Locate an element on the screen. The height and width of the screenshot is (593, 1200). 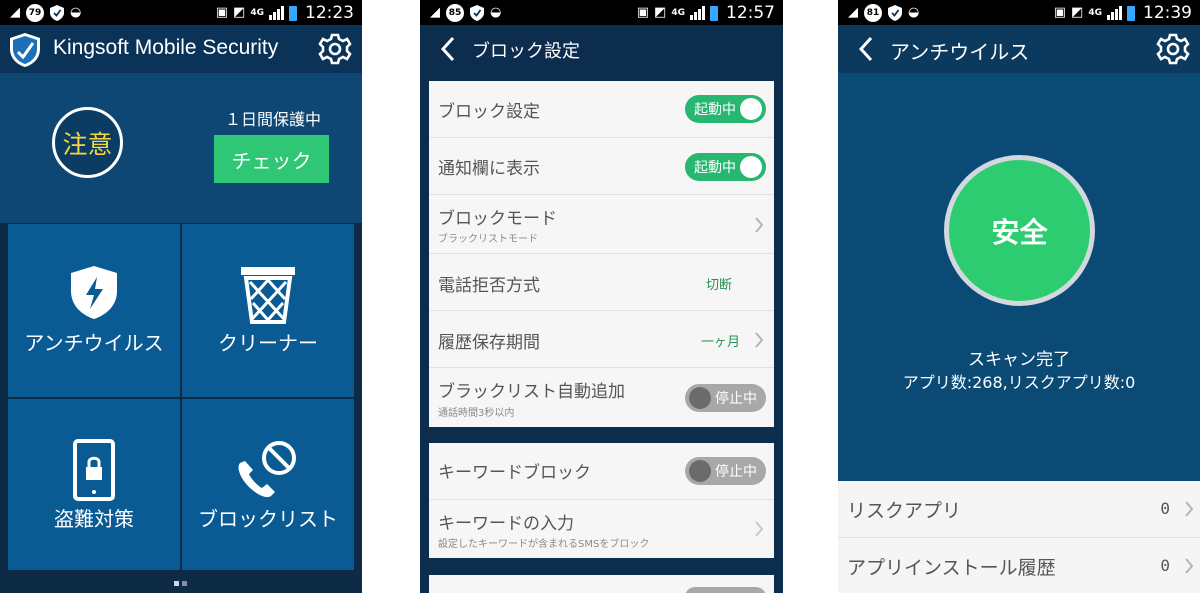
battery-percent-badge: 81 is located at coordinates (873, 13).